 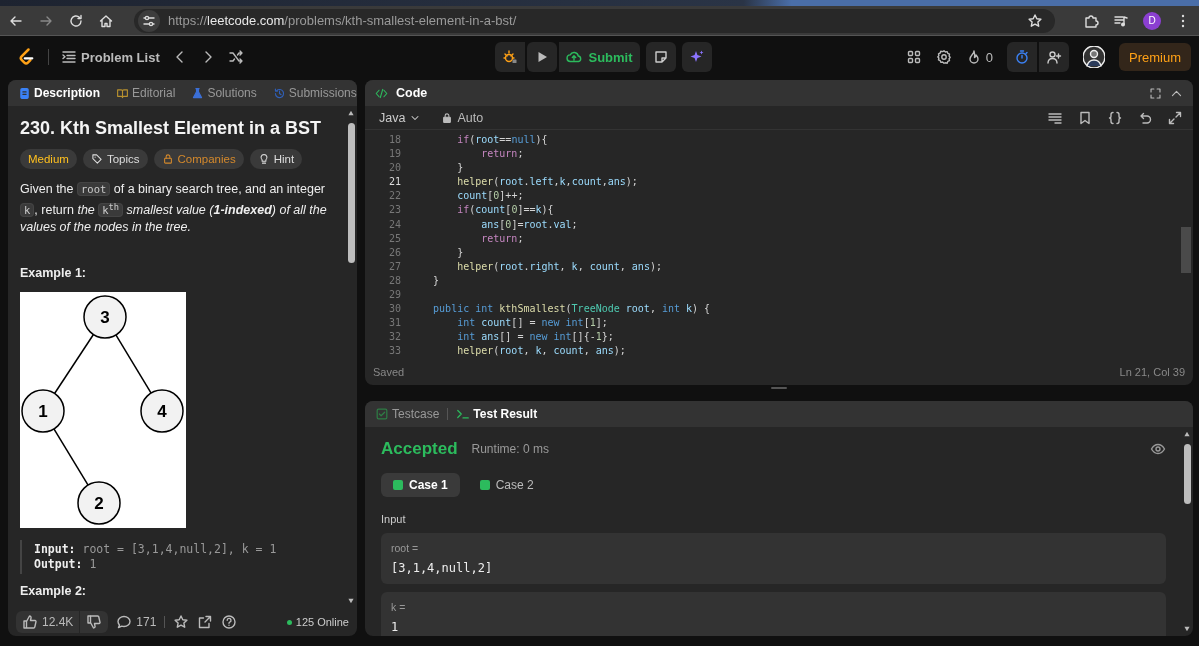 What do you see at coordinates (420, 485) in the screenshot?
I see `case-tab: Case 1` at bounding box center [420, 485].